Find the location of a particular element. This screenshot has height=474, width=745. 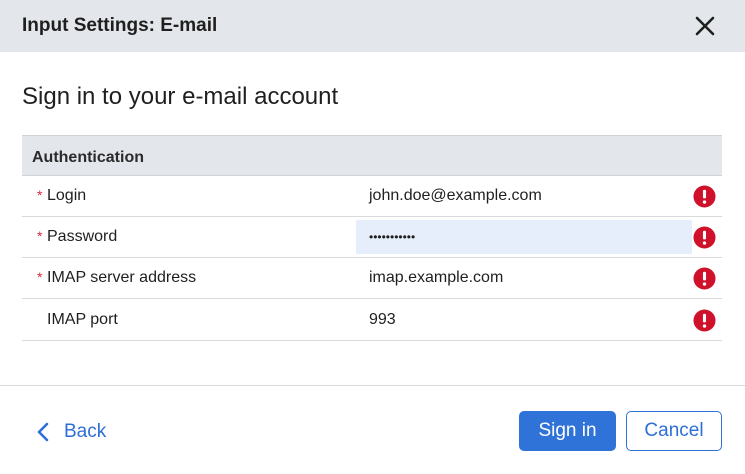

field-label-login: Login is located at coordinates (67, 195).